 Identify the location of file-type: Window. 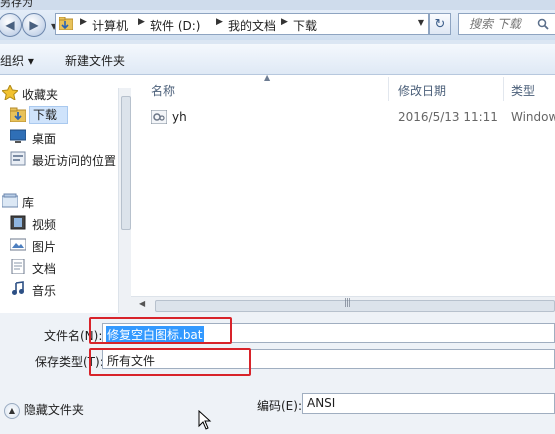
(533, 117).